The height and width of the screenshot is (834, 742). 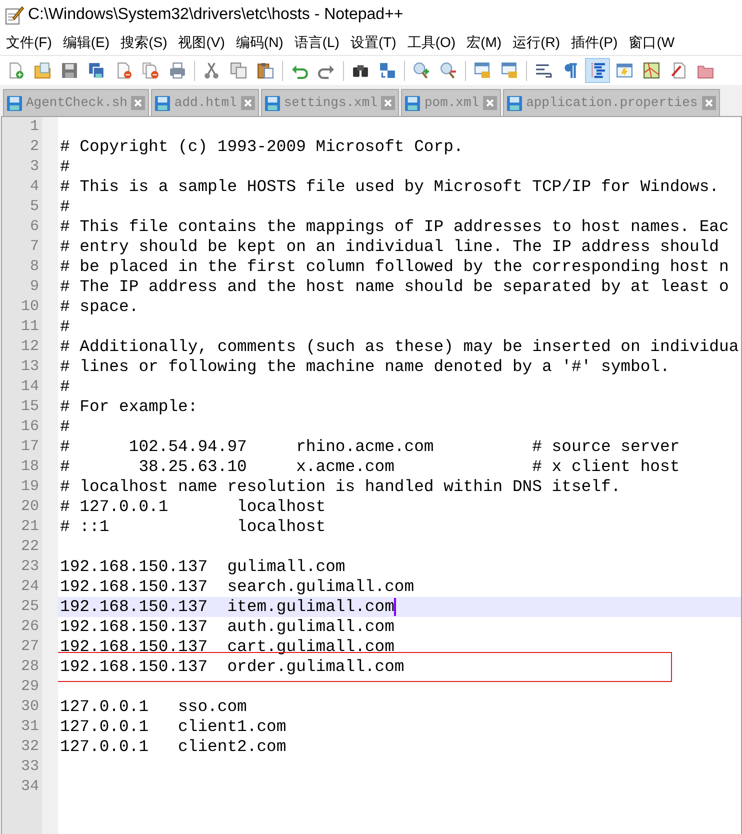 What do you see at coordinates (77, 103) in the screenshot?
I see `tab-label: AgentCheck.sh` at bounding box center [77, 103].